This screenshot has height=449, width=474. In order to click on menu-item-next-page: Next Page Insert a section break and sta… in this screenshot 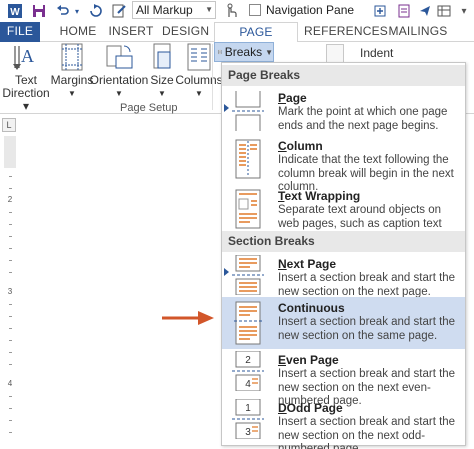, I will do `click(343, 275)`.